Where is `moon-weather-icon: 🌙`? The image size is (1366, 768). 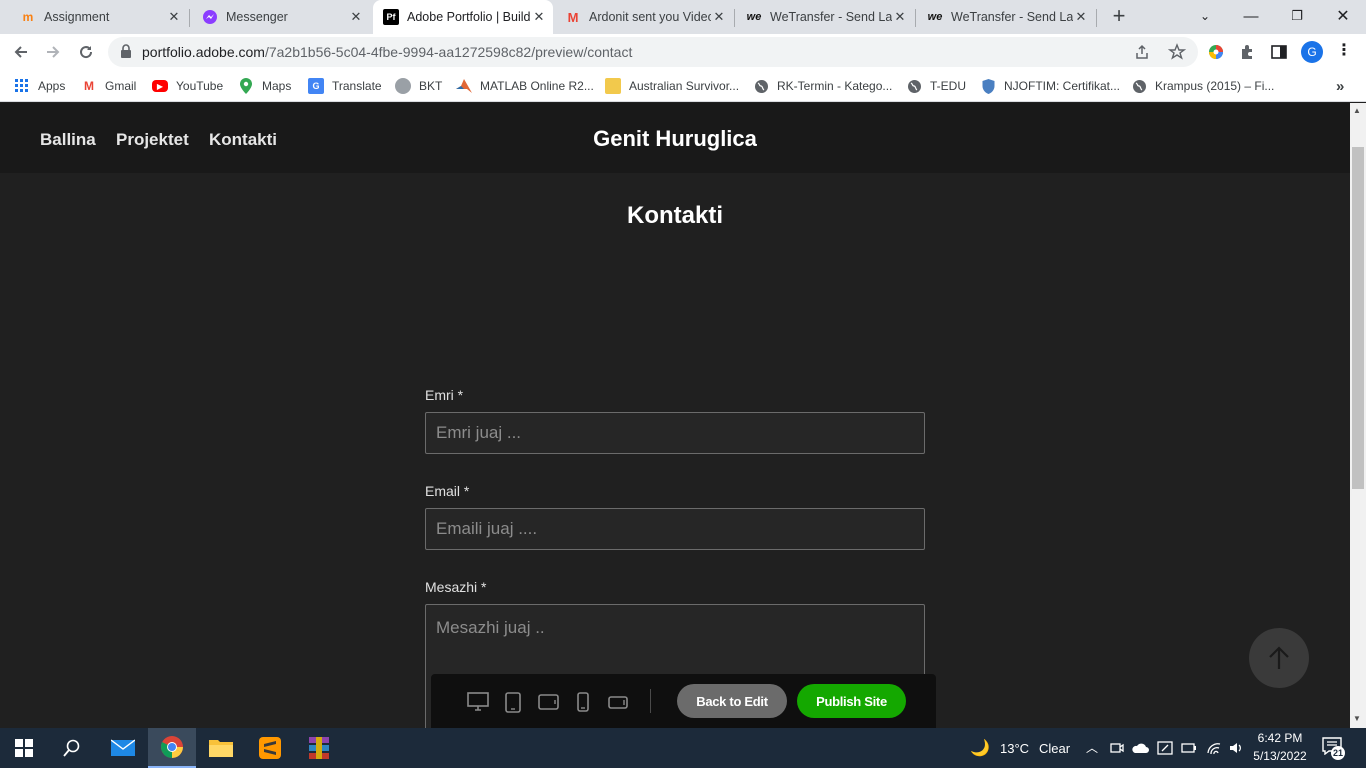 moon-weather-icon: 🌙 is located at coordinates (980, 748).